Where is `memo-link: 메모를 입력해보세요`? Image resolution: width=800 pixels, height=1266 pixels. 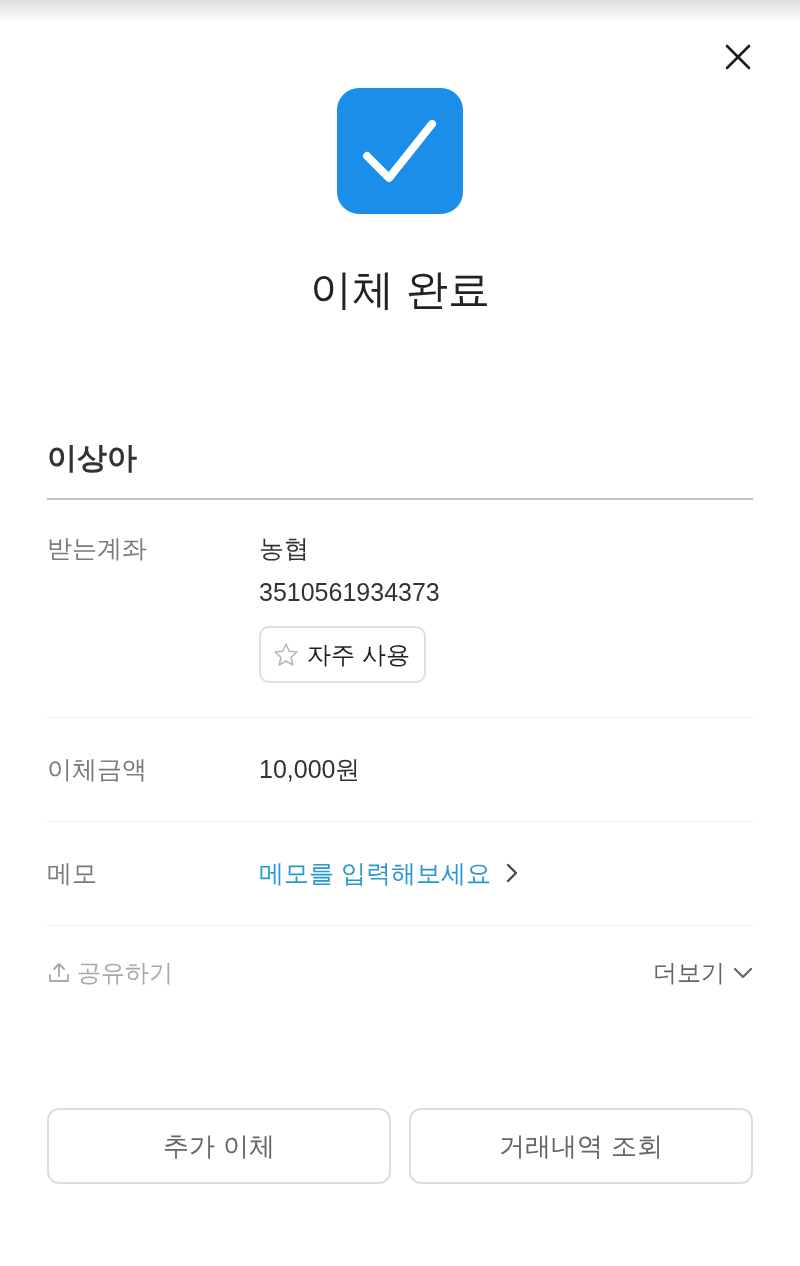
memo-link: 메모를 입력해보세요 is located at coordinates (389, 873).